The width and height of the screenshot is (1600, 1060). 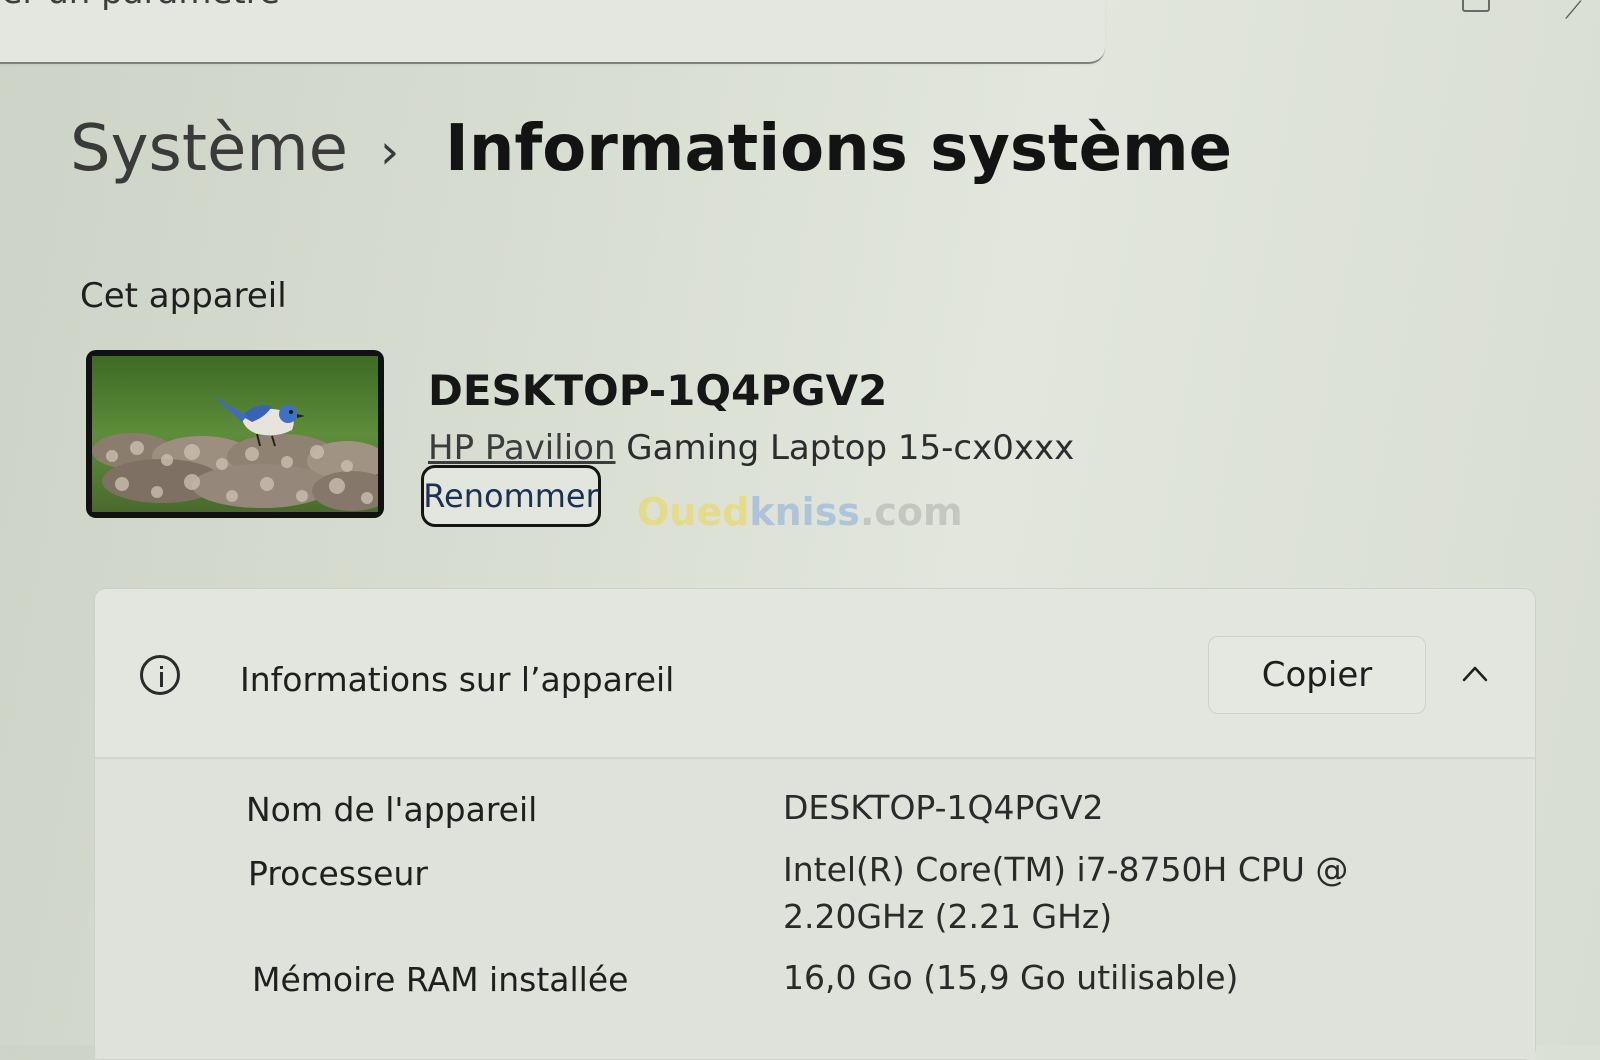 I want to click on maximize-icon, so click(x=1476, y=6).